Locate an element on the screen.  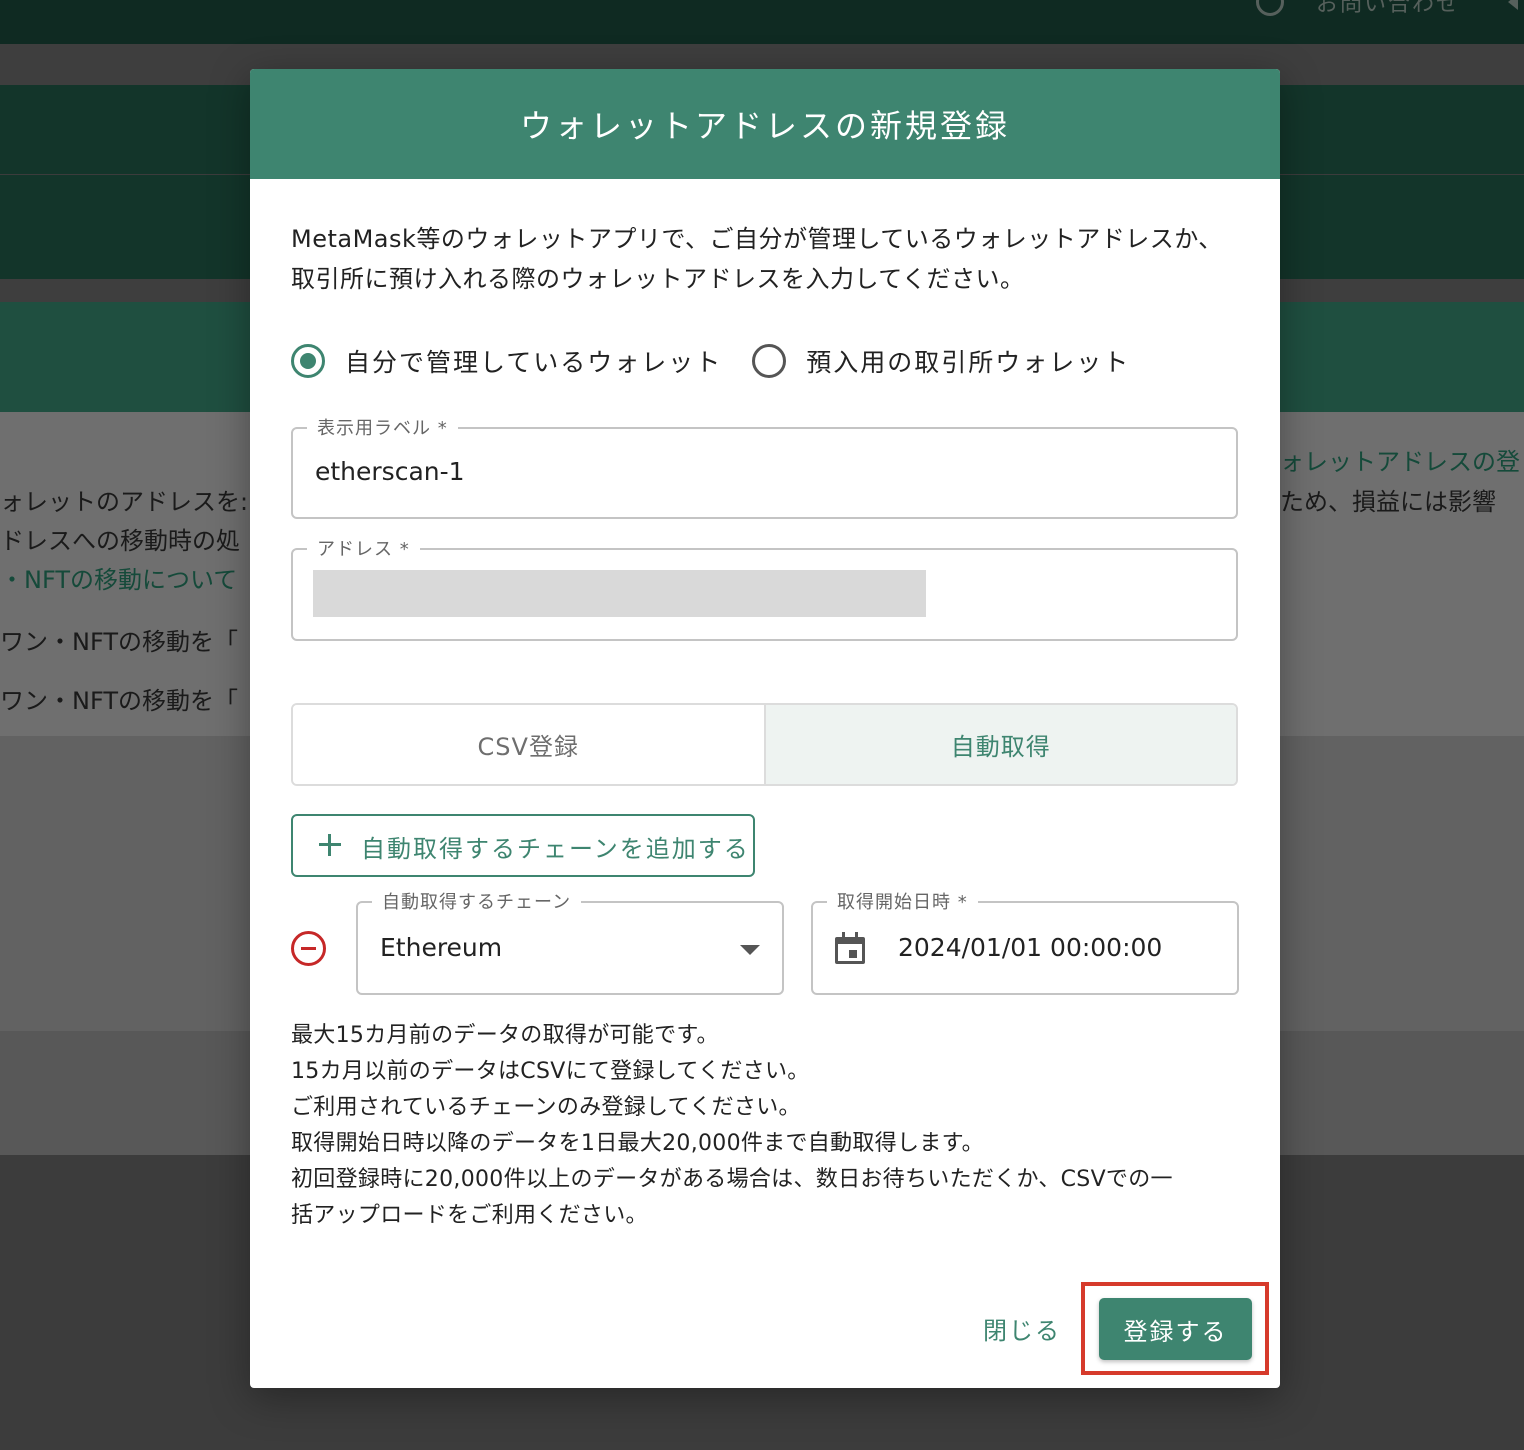
note-line: 15カ月以前のデータはCSVにて登録してください。 is located at coordinates (550, 1071).